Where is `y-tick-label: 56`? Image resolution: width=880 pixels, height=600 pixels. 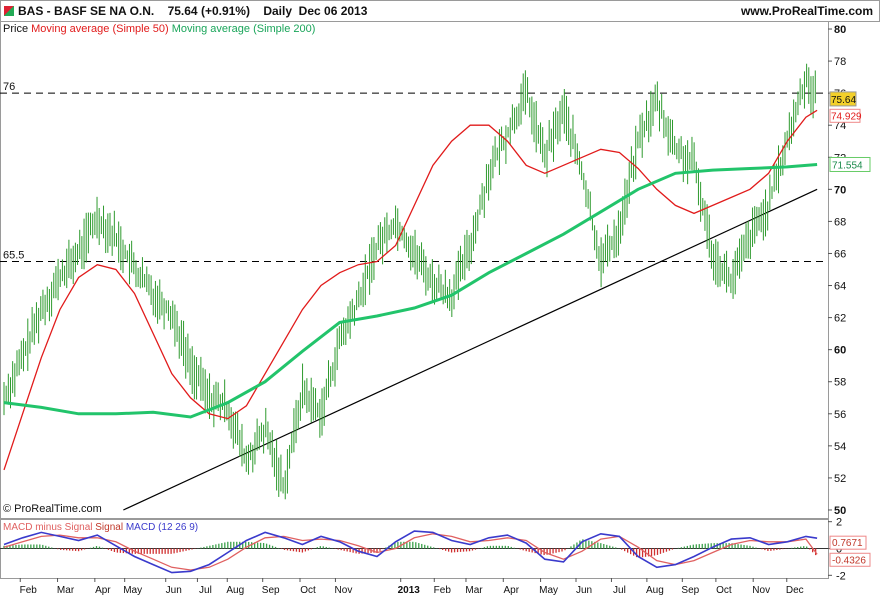 y-tick-label: 56 is located at coordinates (840, 415).